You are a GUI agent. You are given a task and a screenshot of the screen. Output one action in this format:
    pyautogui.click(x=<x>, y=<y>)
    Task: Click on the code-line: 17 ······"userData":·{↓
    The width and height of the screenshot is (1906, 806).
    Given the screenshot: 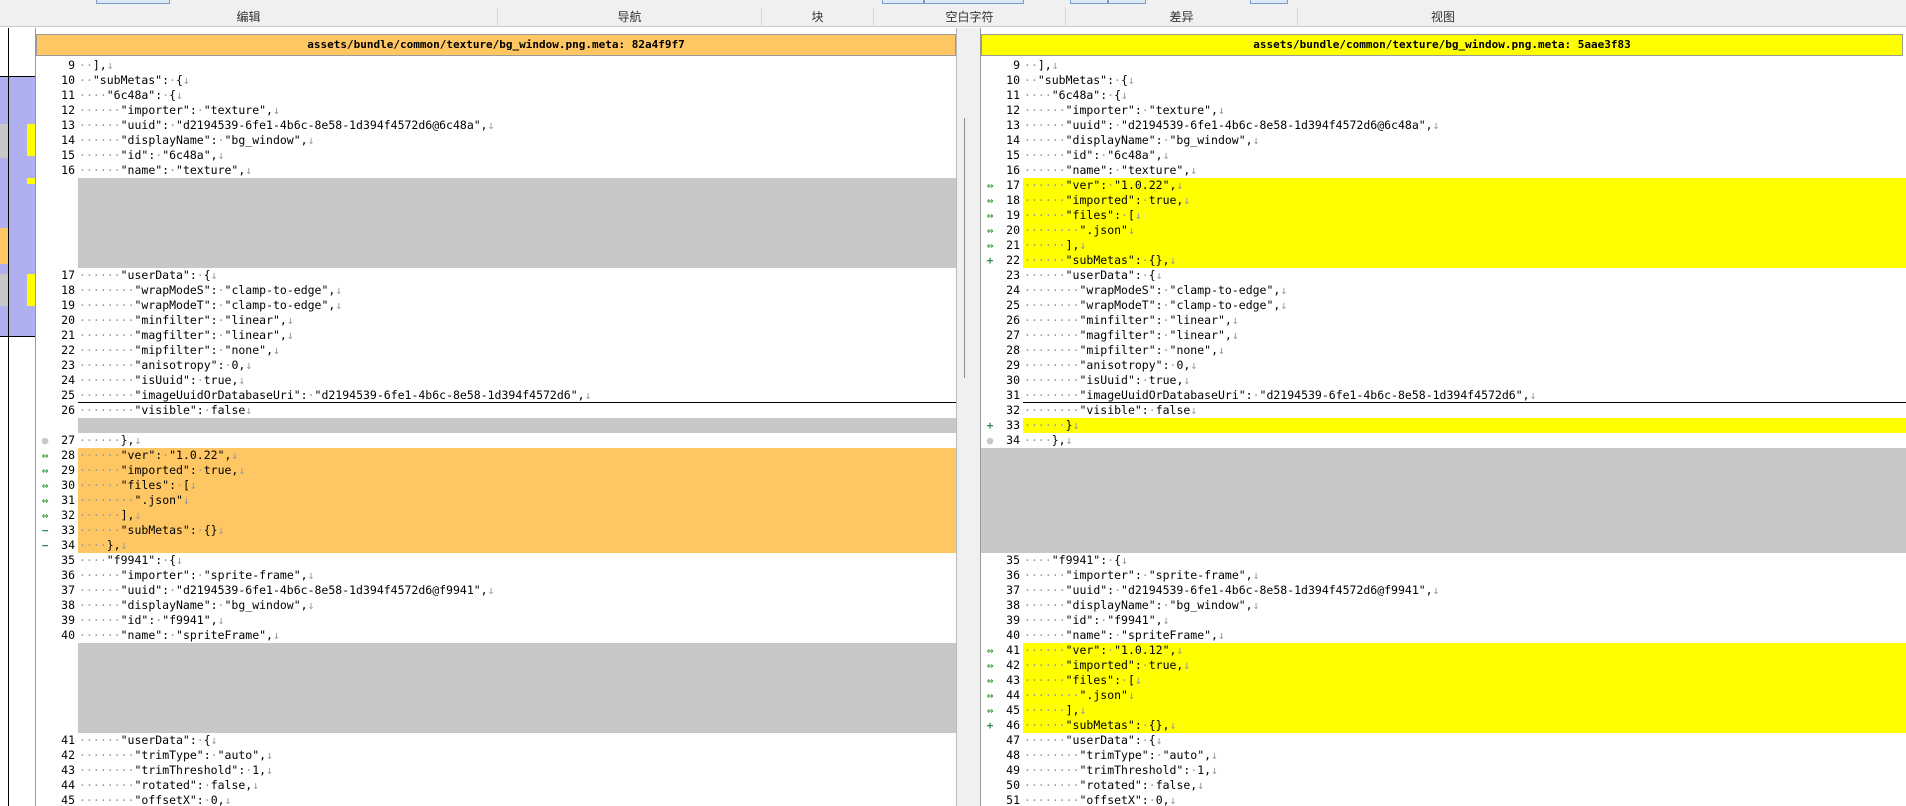 What is the action you would take?
    pyautogui.click(x=496, y=275)
    